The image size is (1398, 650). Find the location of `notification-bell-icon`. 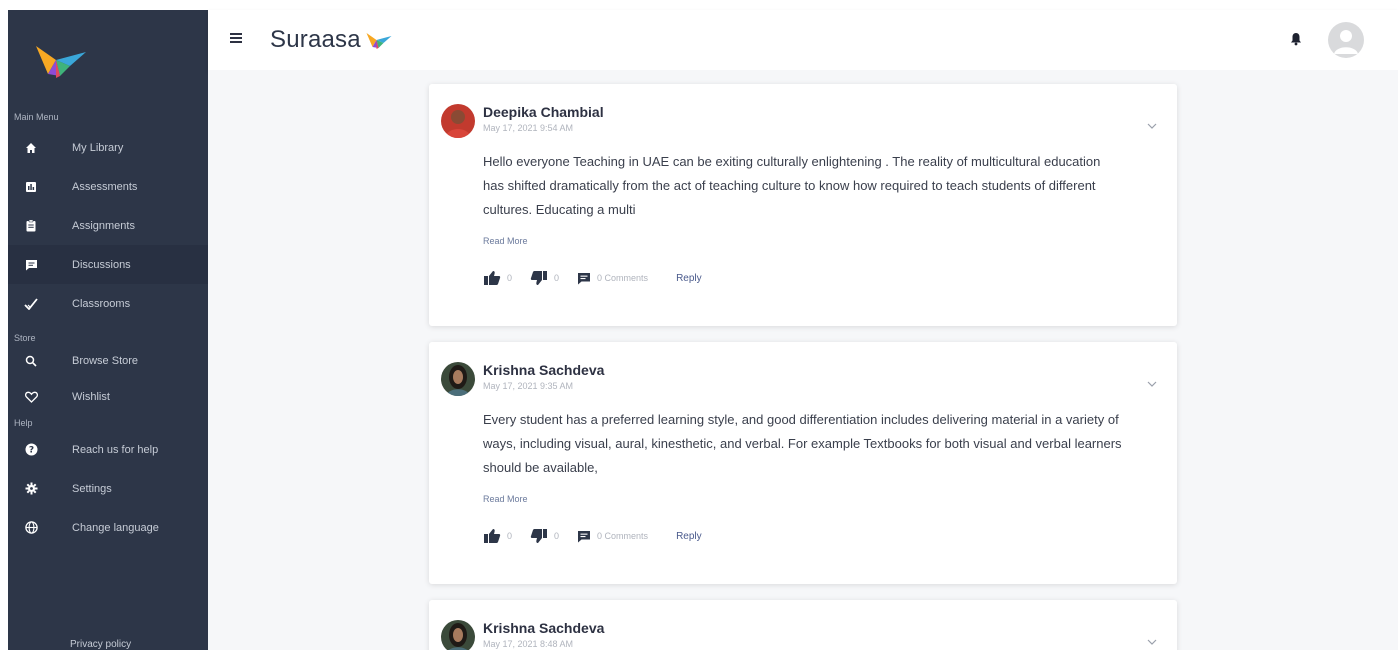

notification-bell-icon is located at coordinates (1296, 41).